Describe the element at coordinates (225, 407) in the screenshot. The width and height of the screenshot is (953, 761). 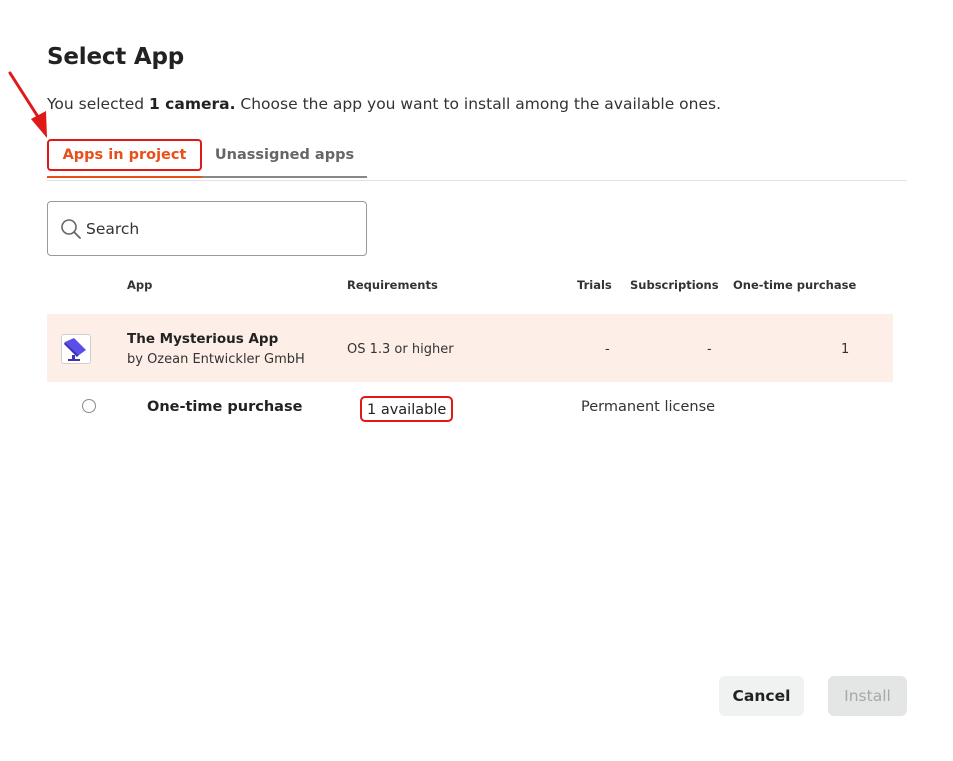
I see `license-name: One-time purchase` at that location.